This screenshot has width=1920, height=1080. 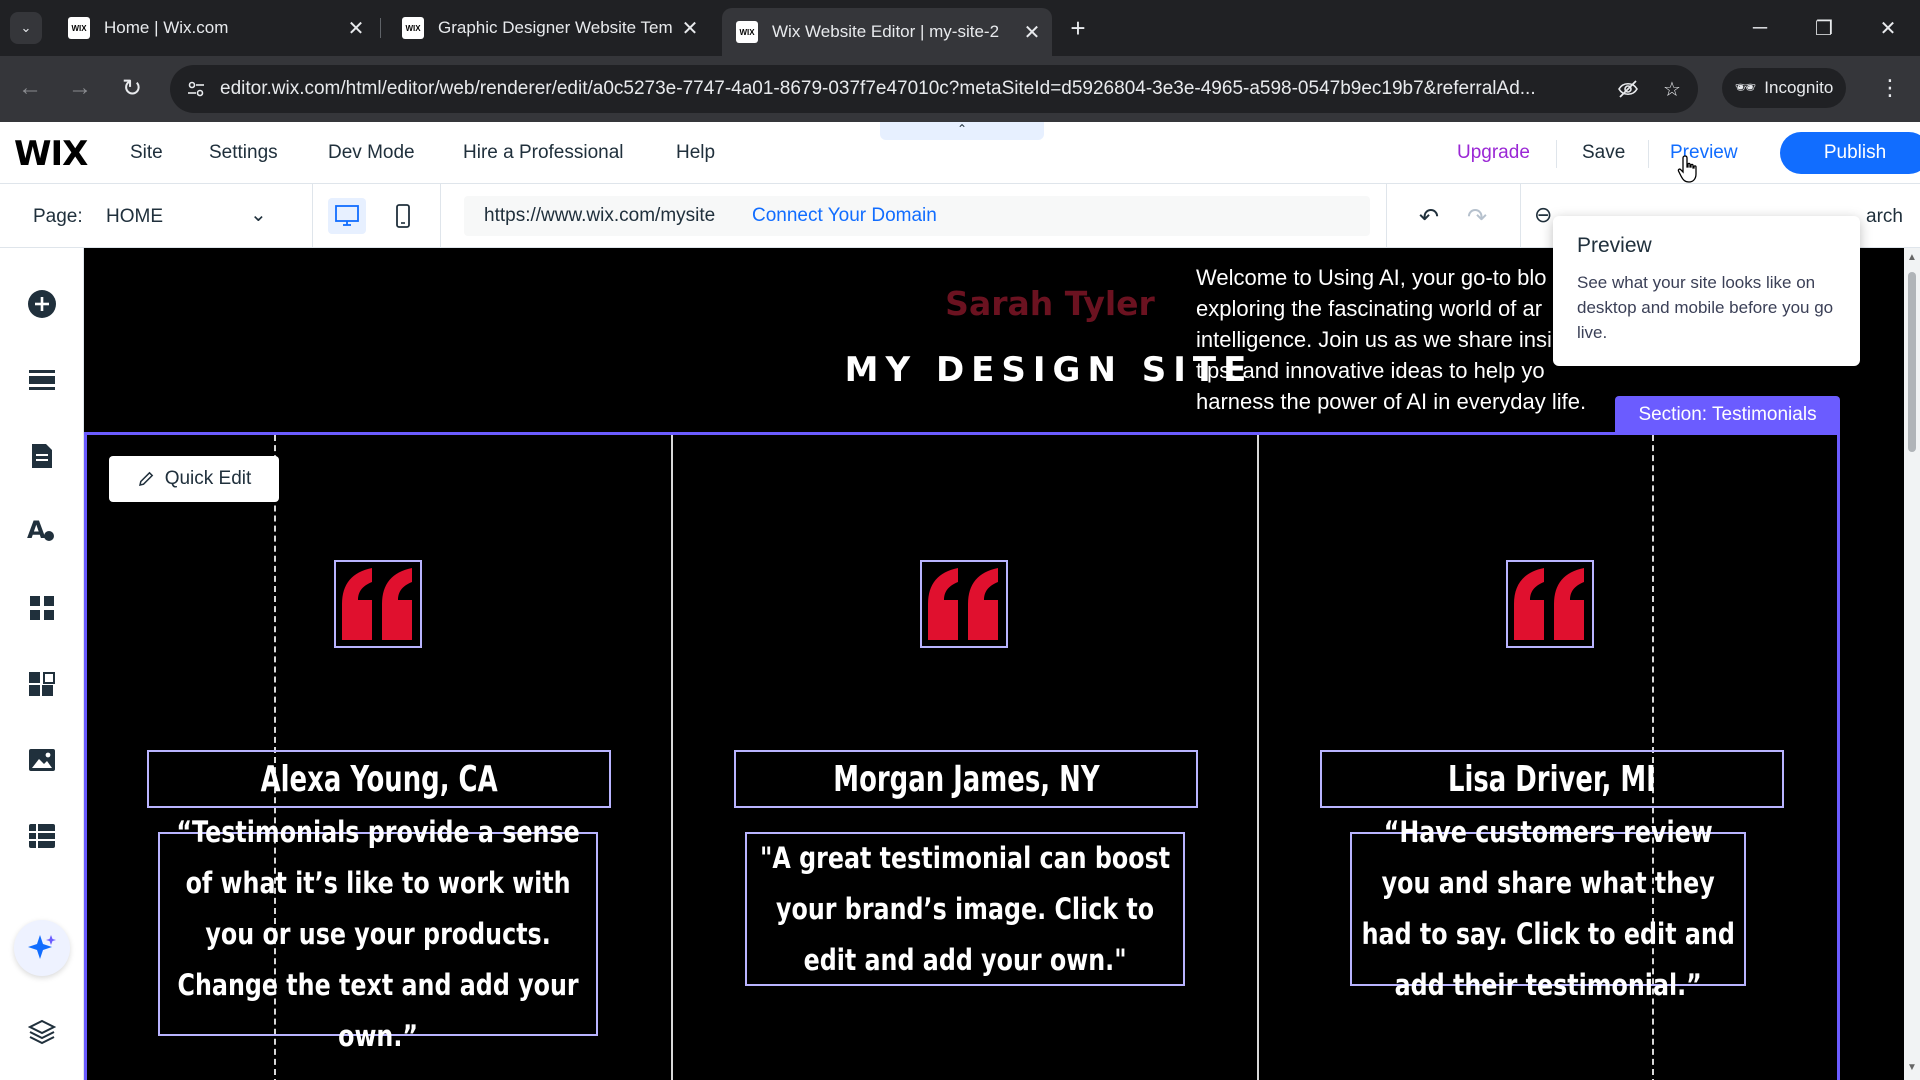 What do you see at coordinates (1799, 87) in the screenshot?
I see `incognito-label: Incognito` at bounding box center [1799, 87].